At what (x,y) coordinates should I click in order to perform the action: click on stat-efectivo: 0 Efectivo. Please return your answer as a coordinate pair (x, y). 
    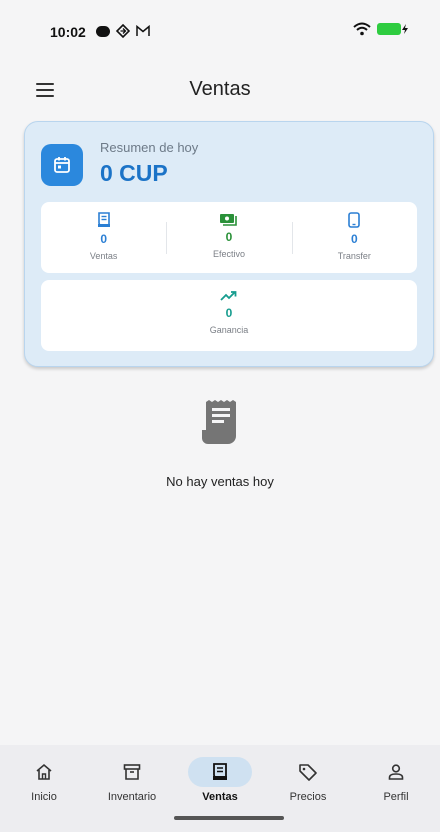
    Looking at the image, I should click on (228, 237).